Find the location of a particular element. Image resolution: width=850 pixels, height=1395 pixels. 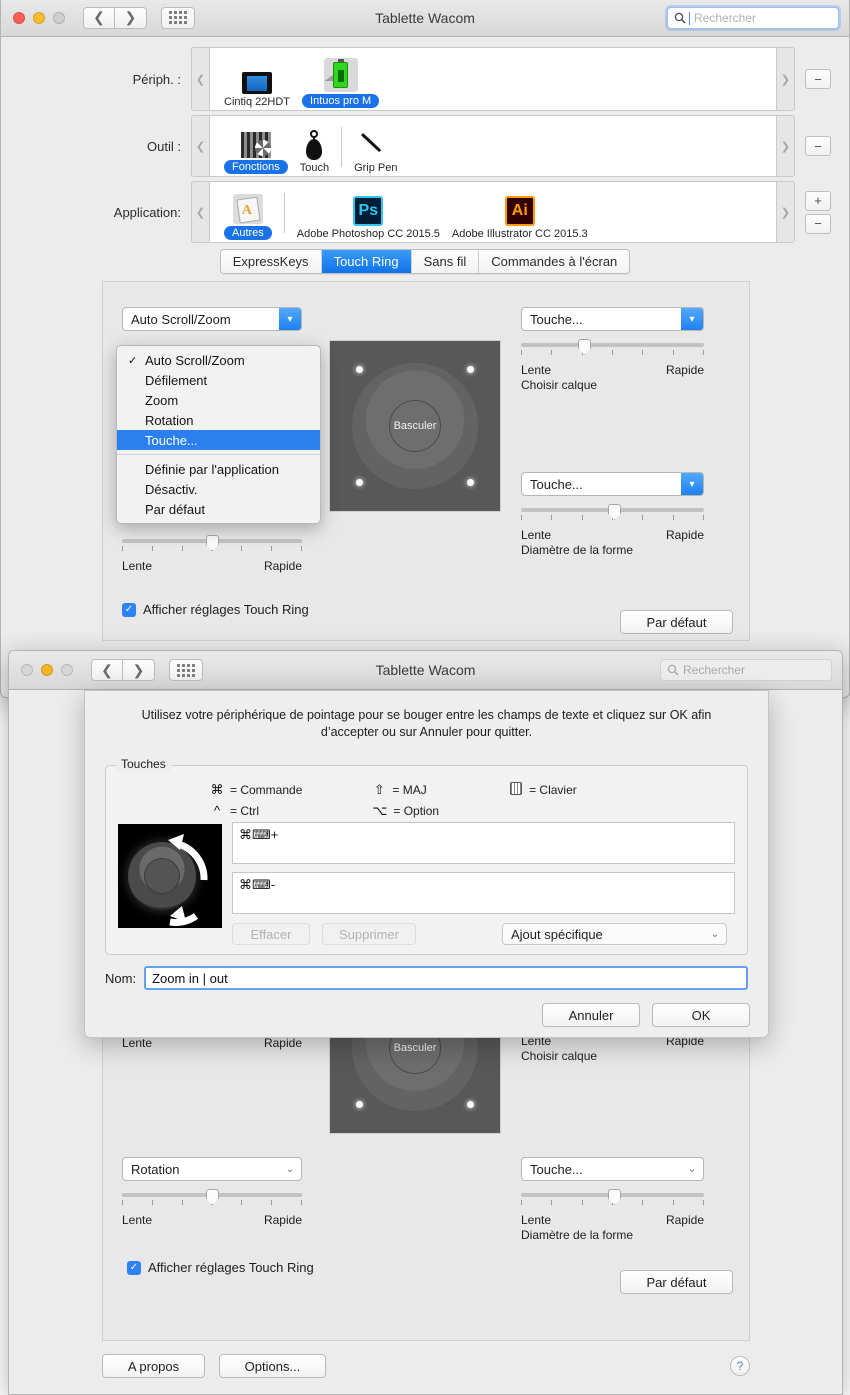

front-show-touch-ring-settings-checkbox: ✓ Afficher réglages Touch Ring is located at coordinates (220, 1267).